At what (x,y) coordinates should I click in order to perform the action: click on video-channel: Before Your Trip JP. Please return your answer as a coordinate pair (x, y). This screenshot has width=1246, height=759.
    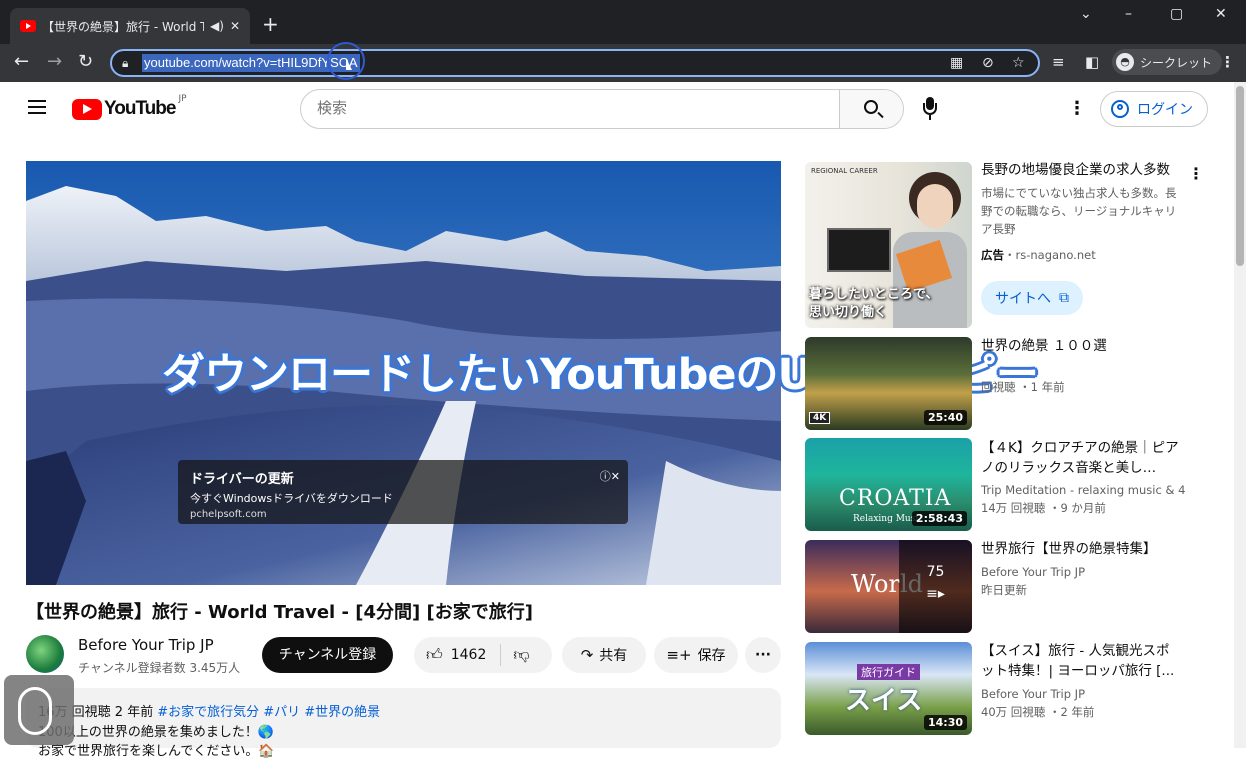
    Looking at the image, I should click on (1083, 694).